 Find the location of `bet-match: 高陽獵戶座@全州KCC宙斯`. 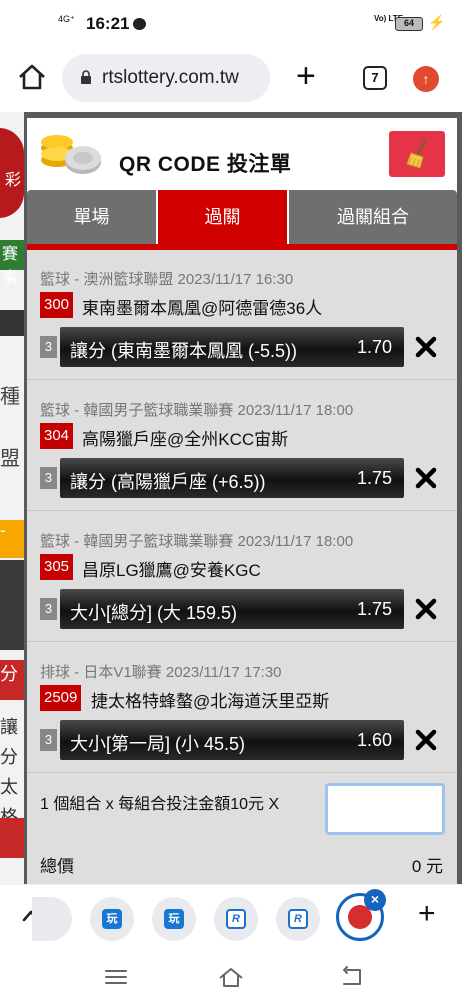

bet-match: 高陽獵戶座@全州KCC宙斯 is located at coordinates (185, 439).